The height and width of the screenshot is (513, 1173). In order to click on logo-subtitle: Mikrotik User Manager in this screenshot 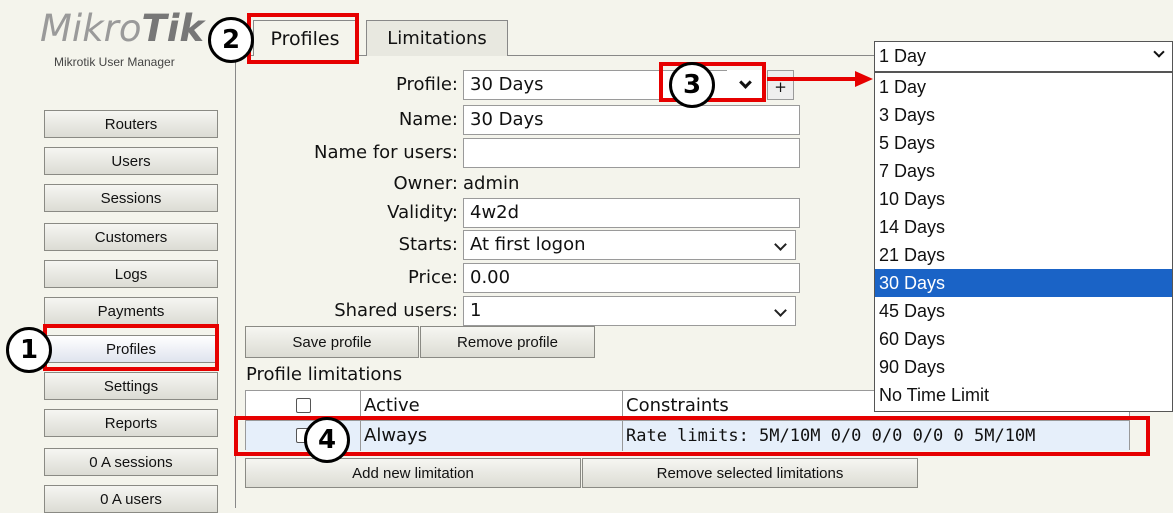, I will do `click(114, 62)`.